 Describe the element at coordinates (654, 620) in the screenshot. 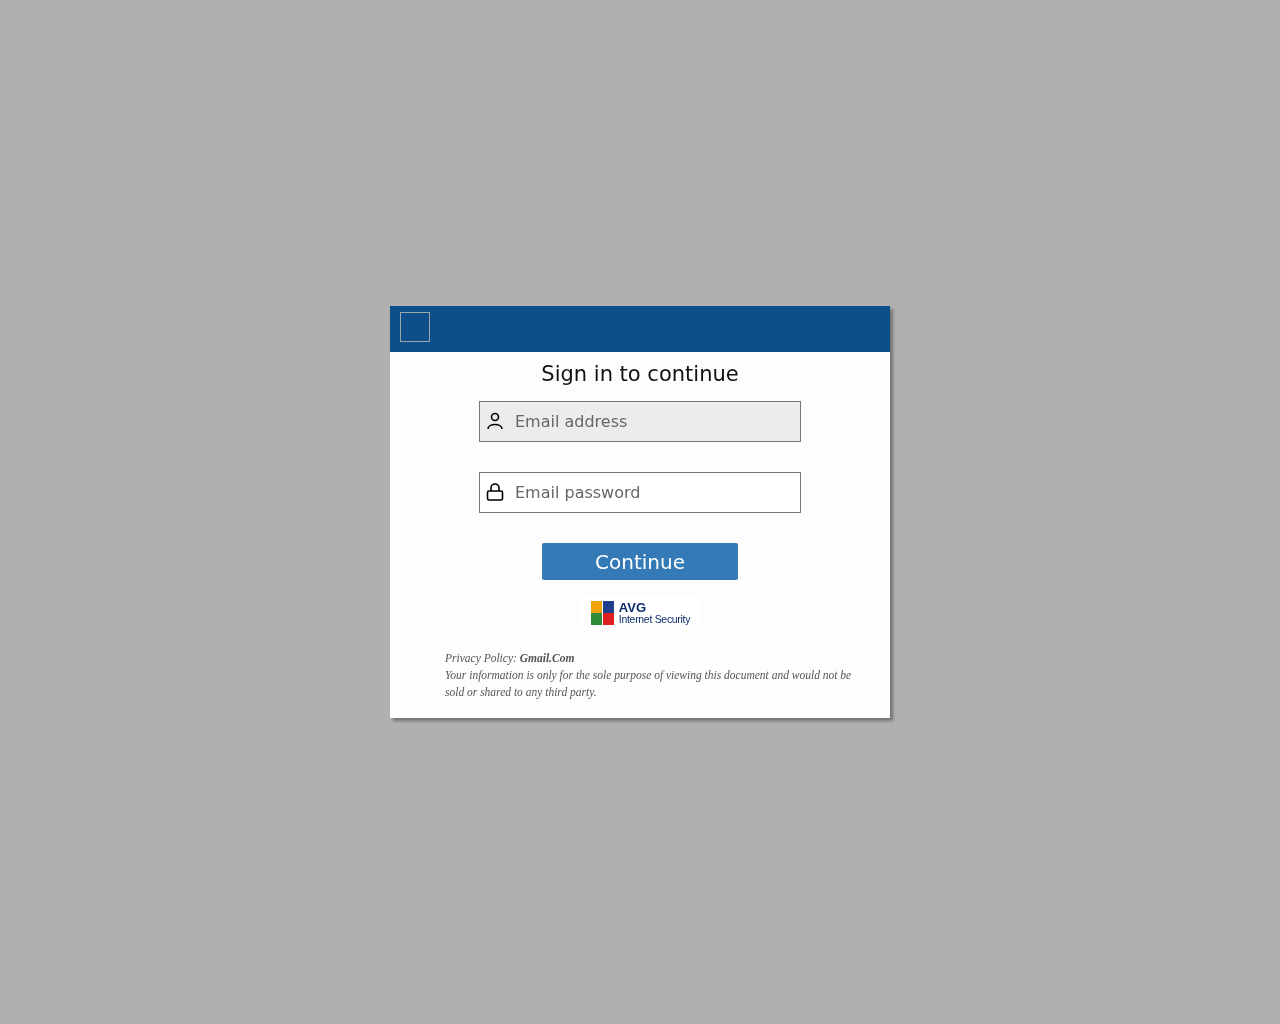

I see `product-name: Internet Security` at that location.